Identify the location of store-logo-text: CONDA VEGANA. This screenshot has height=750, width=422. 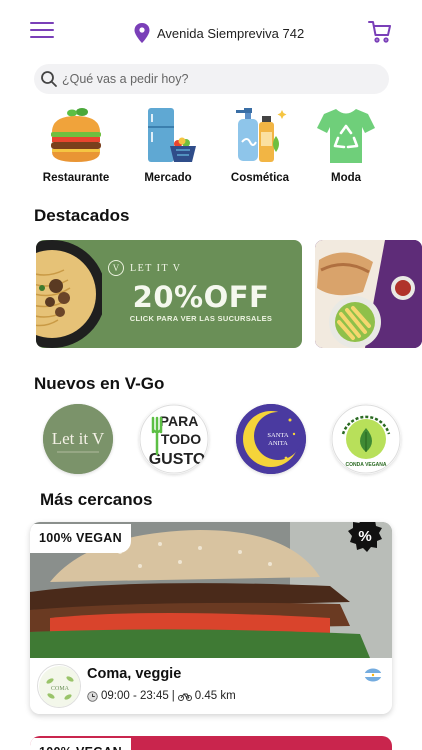
(366, 465).